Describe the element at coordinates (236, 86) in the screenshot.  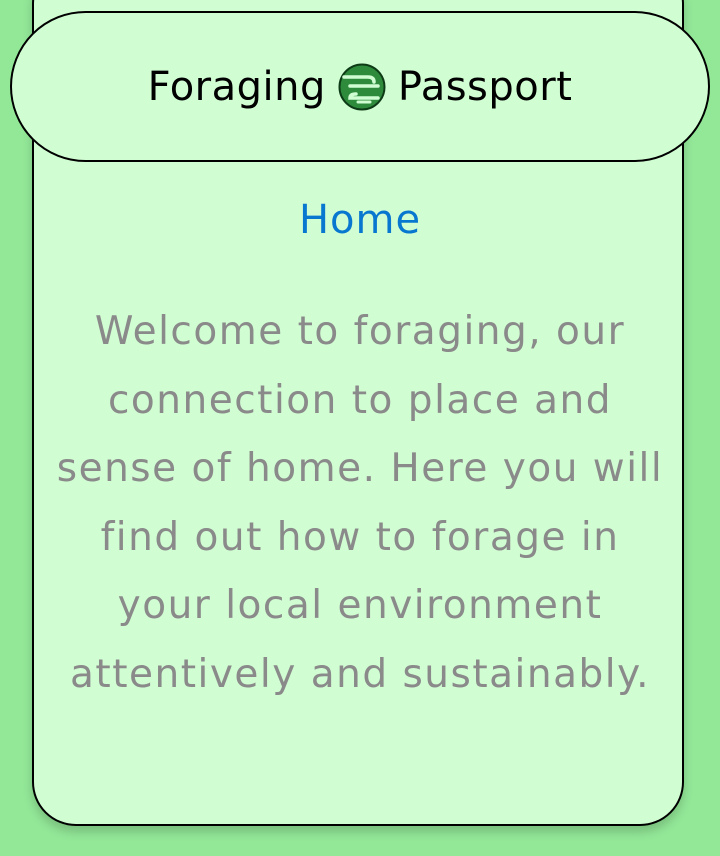
I see `brand-title-left: Foraging` at that location.